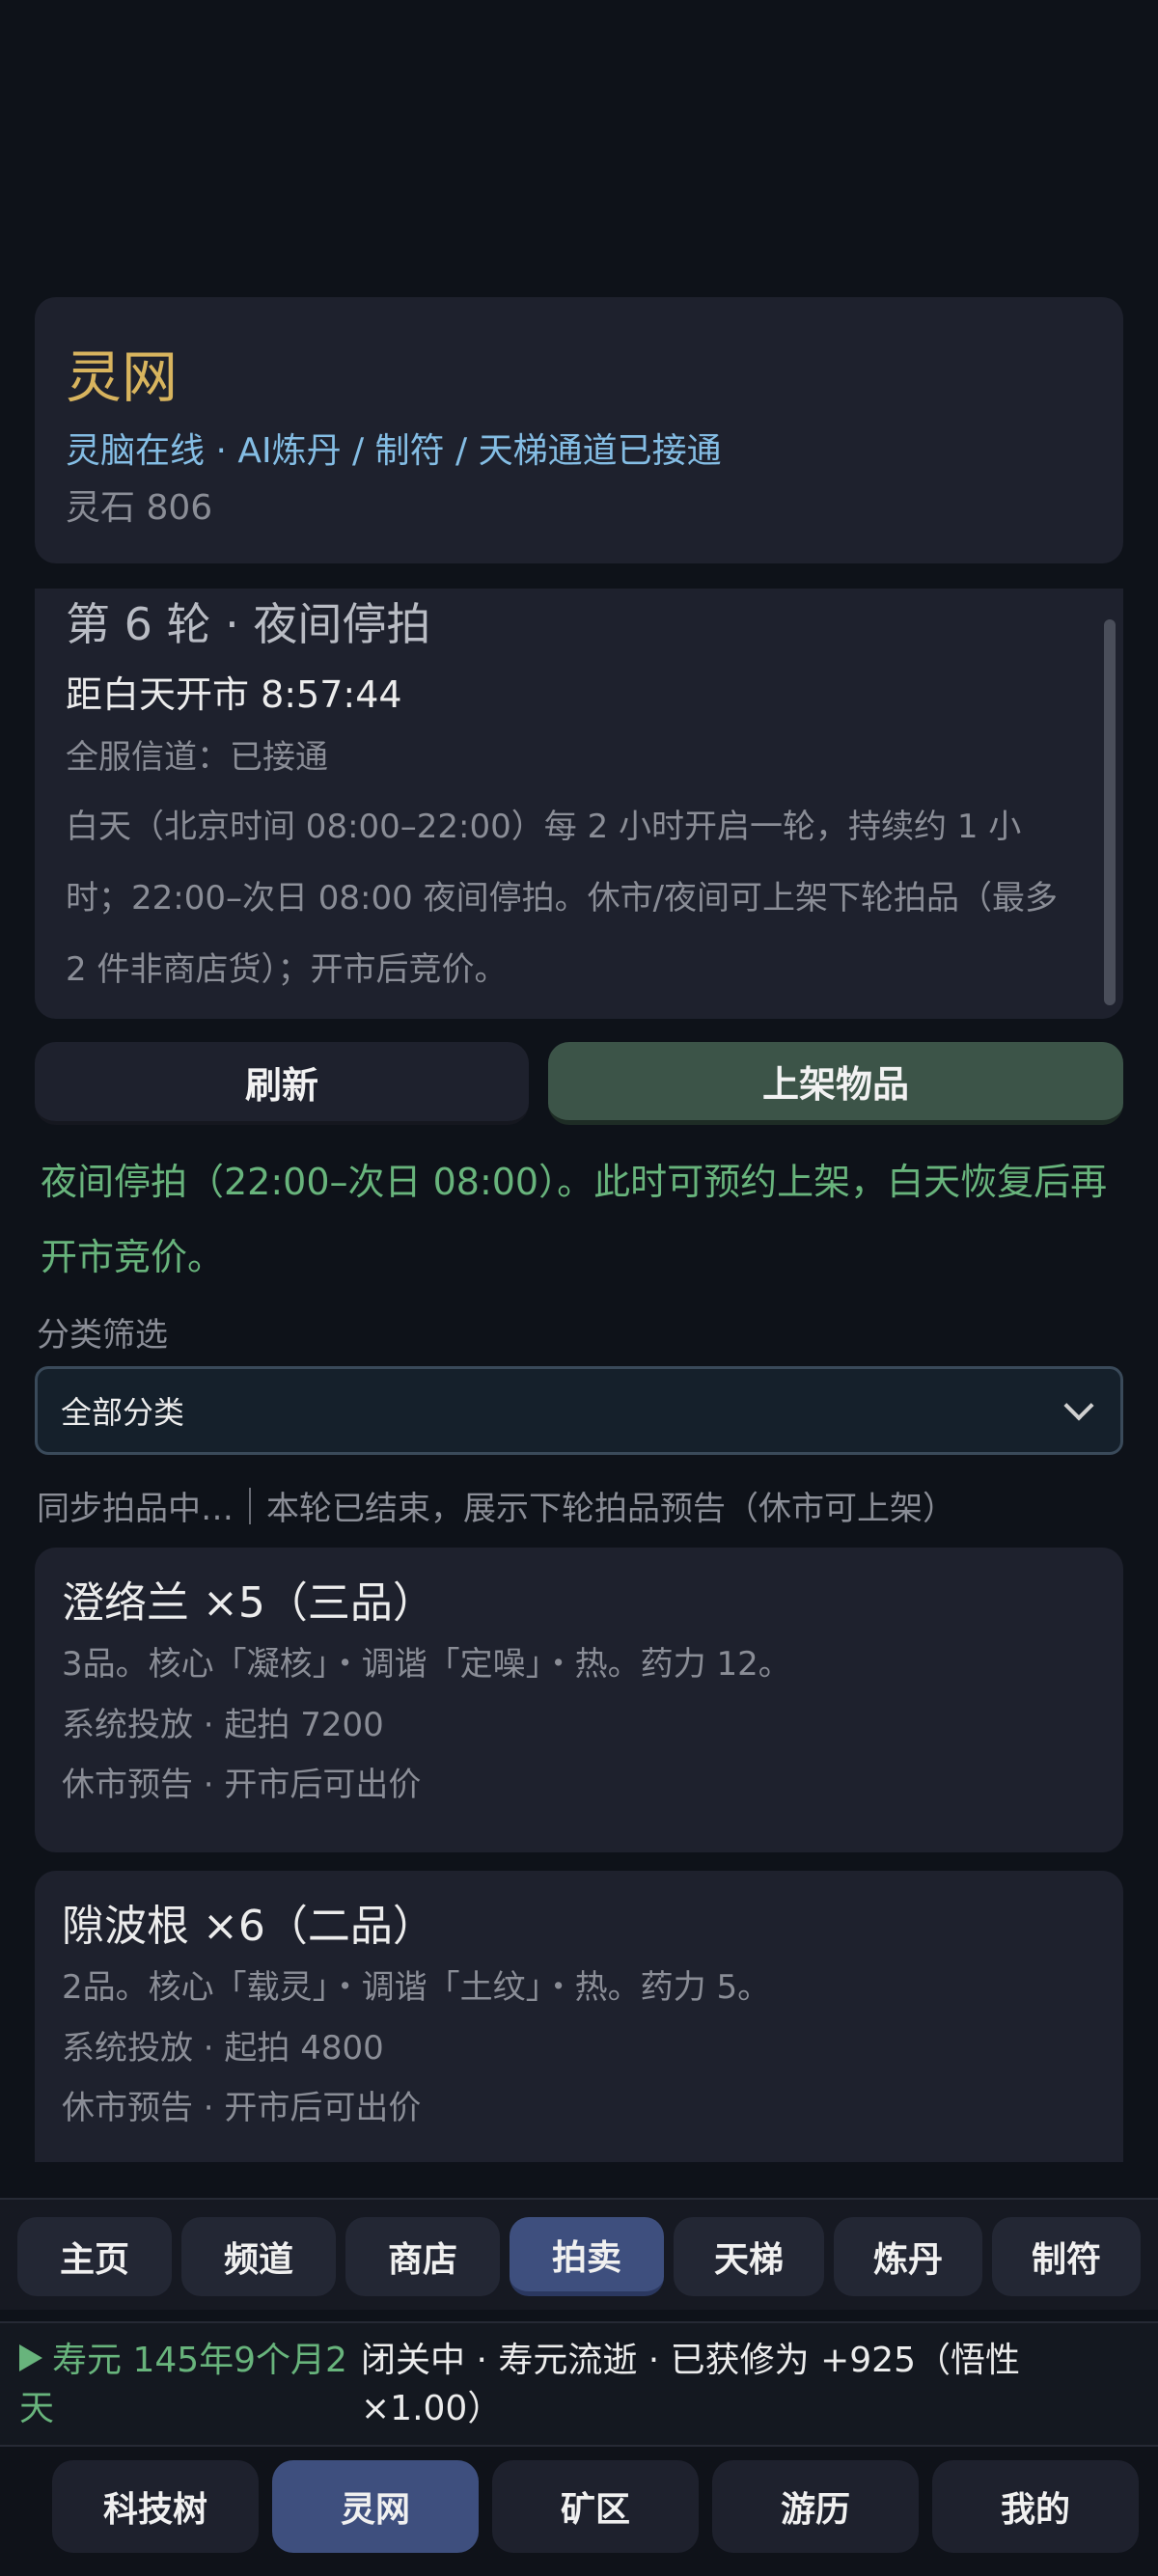 This screenshot has width=1158, height=2576. I want to click on header-card: 灵网 灵脑在线 · AI炼丹 / 制符 / 天梯通道已接通 灵石 806, so click(579, 430).